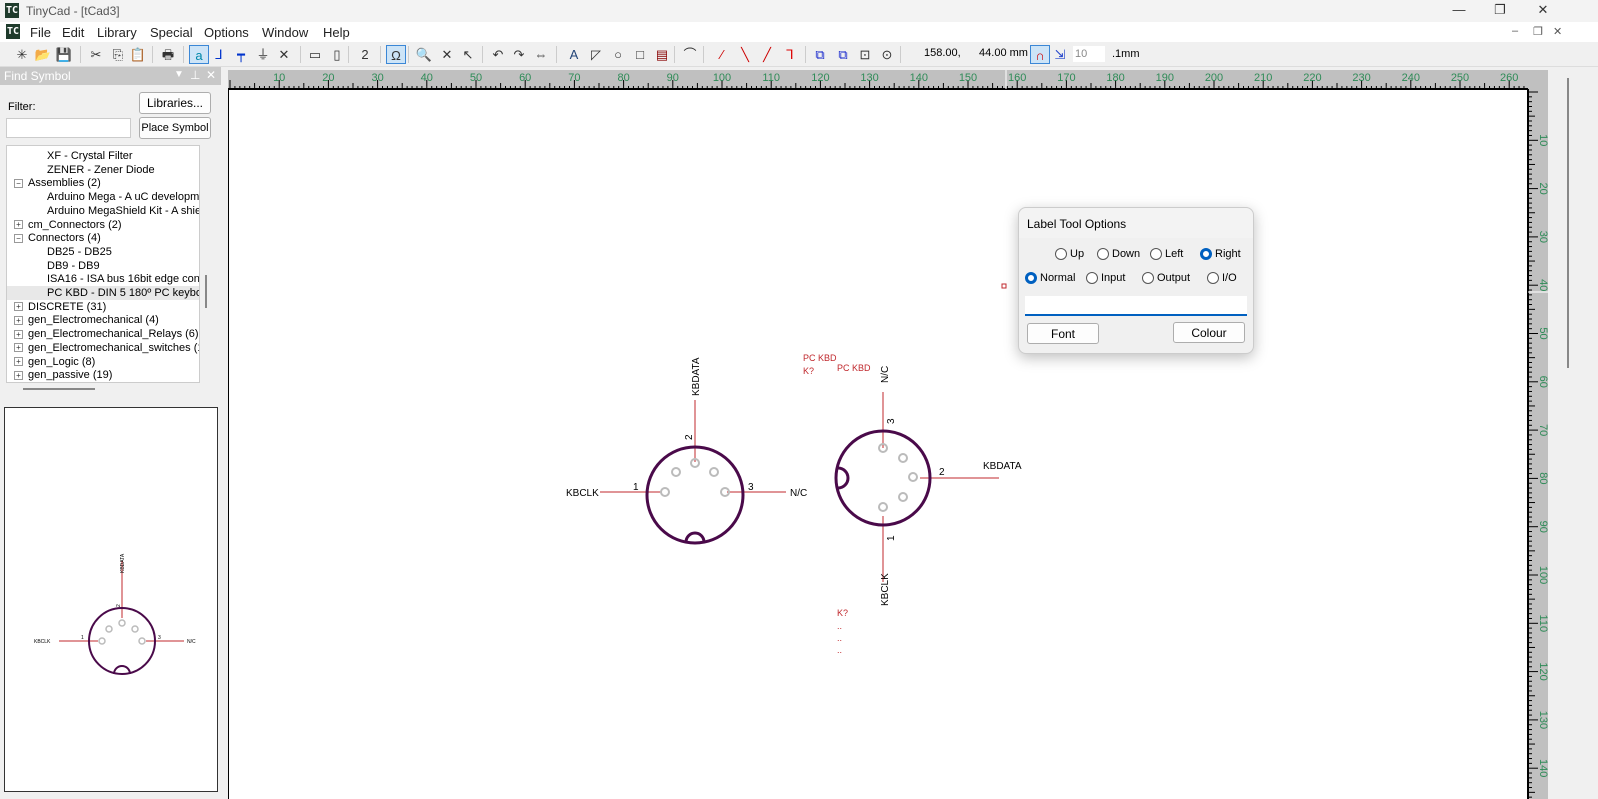 This screenshot has height=799, width=1598. What do you see at coordinates (199, 54) in the screenshot?
I see `label-icon: a` at bounding box center [199, 54].